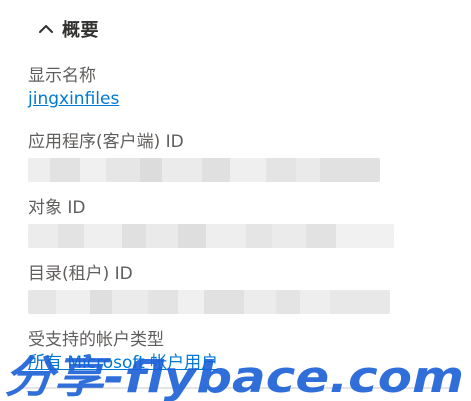 The width and height of the screenshot is (471, 401). What do you see at coordinates (57, 208) in the screenshot?
I see `object-id-label: 对象 ID` at bounding box center [57, 208].